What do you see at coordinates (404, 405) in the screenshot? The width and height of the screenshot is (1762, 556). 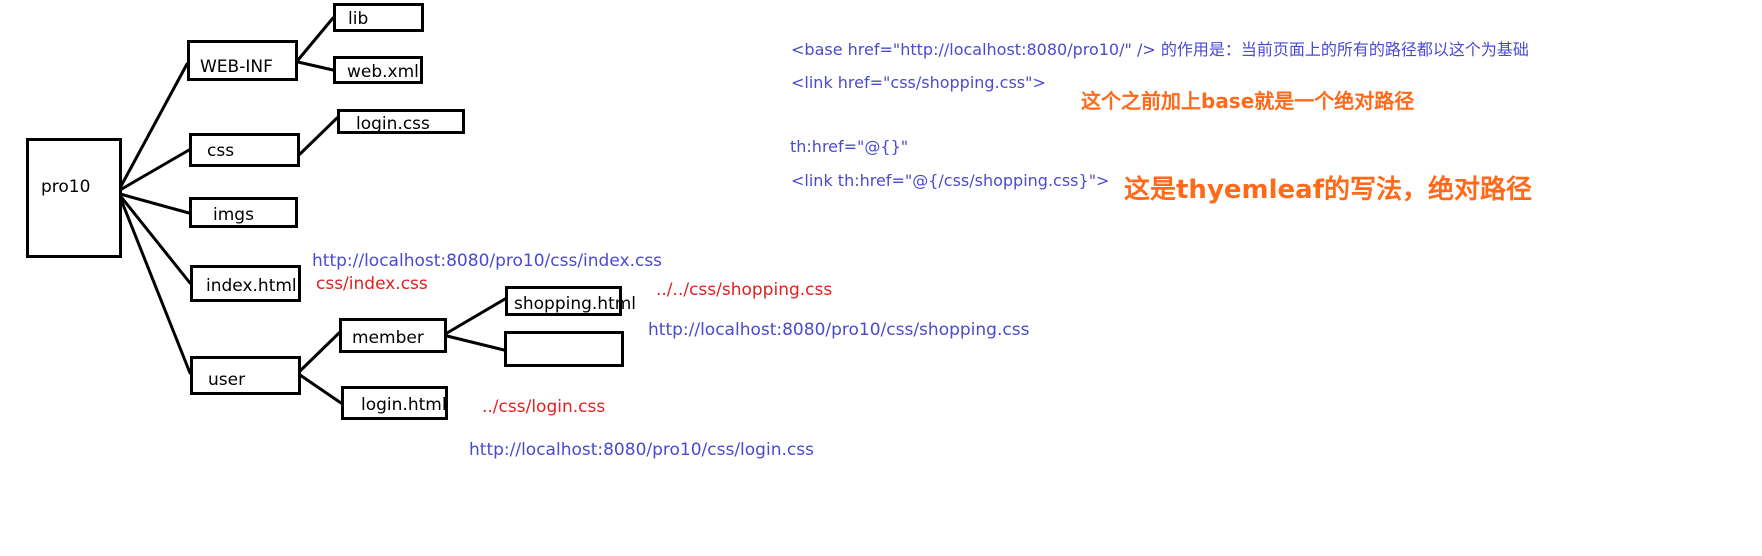 I see `node-login-html-label: login.html` at bounding box center [404, 405].